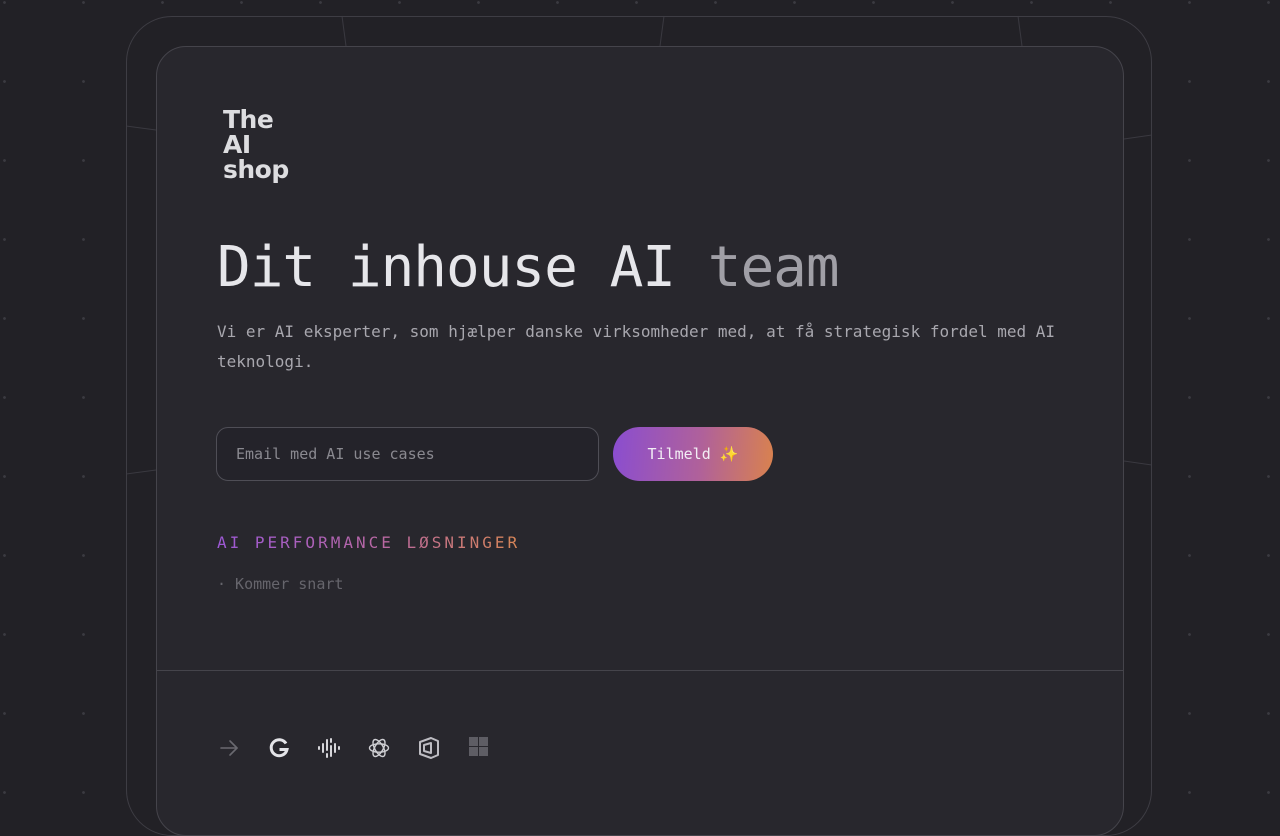 This screenshot has width=1280, height=836. I want to click on azure-cube-icon, so click(429, 748).